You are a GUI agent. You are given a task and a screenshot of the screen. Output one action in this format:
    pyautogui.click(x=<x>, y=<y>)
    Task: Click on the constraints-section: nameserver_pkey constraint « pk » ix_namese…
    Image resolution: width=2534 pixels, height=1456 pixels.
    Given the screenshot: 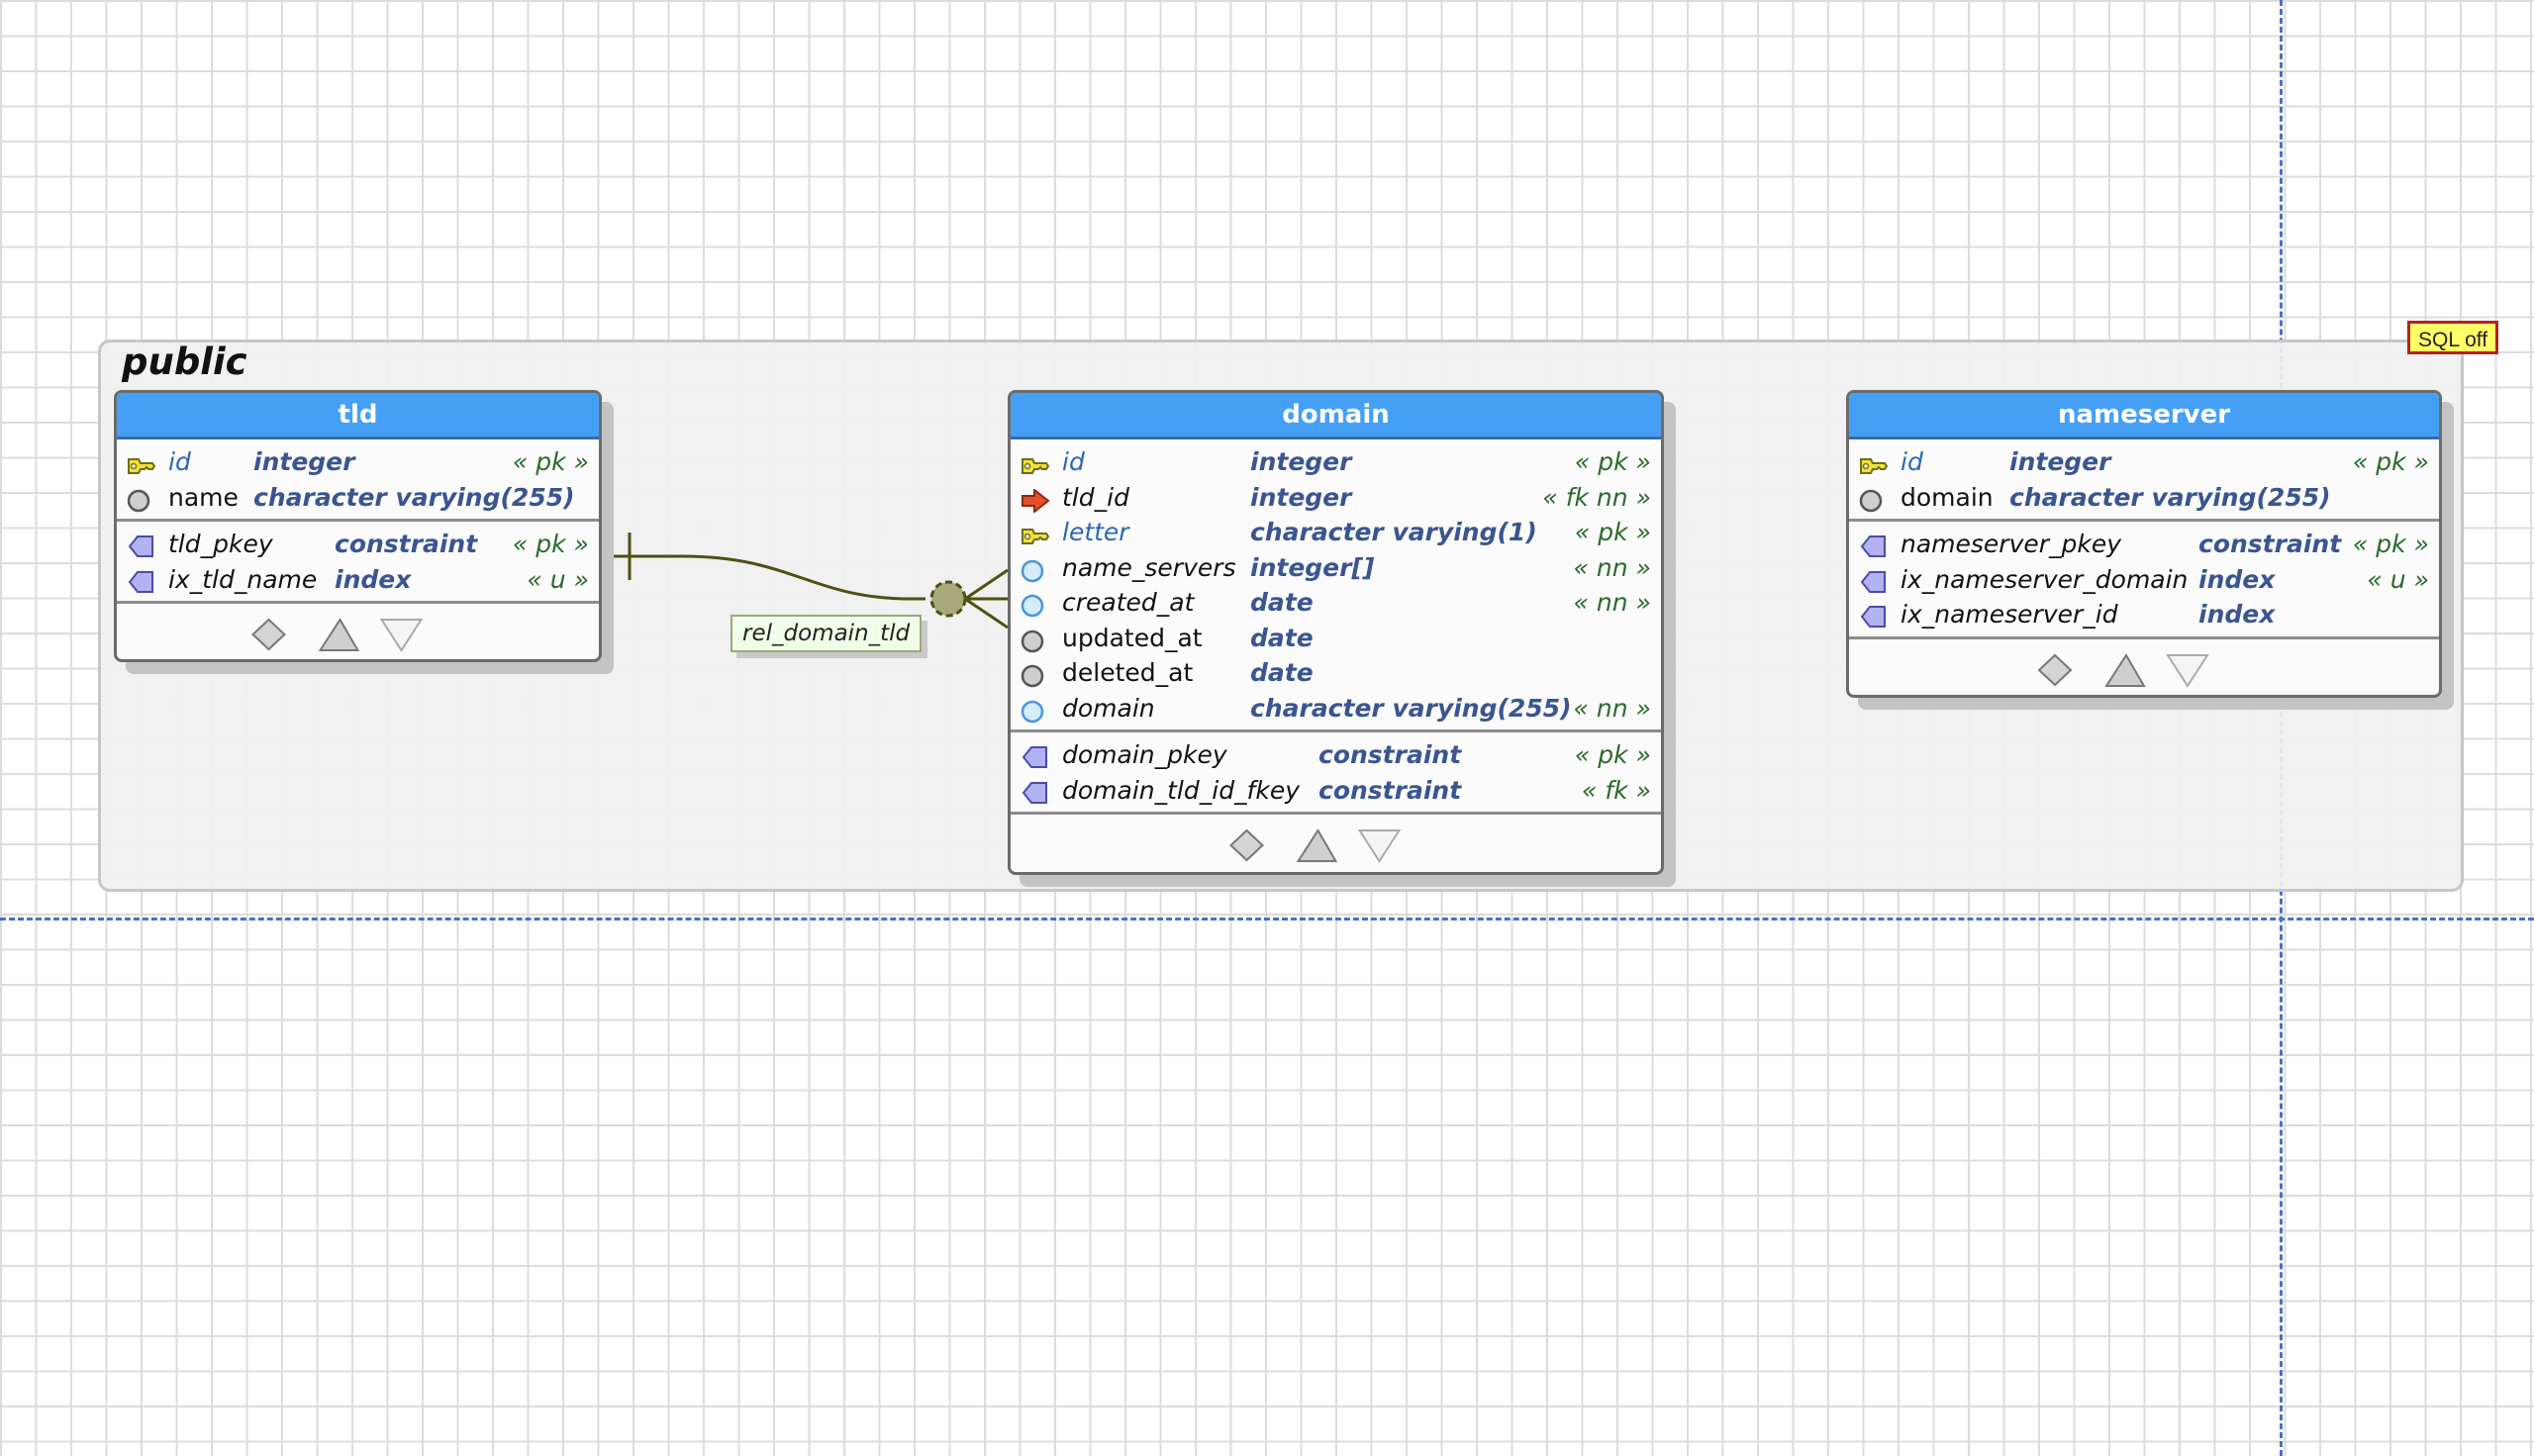 What is the action you would take?
    pyautogui.click(x=2144, y=577)
    